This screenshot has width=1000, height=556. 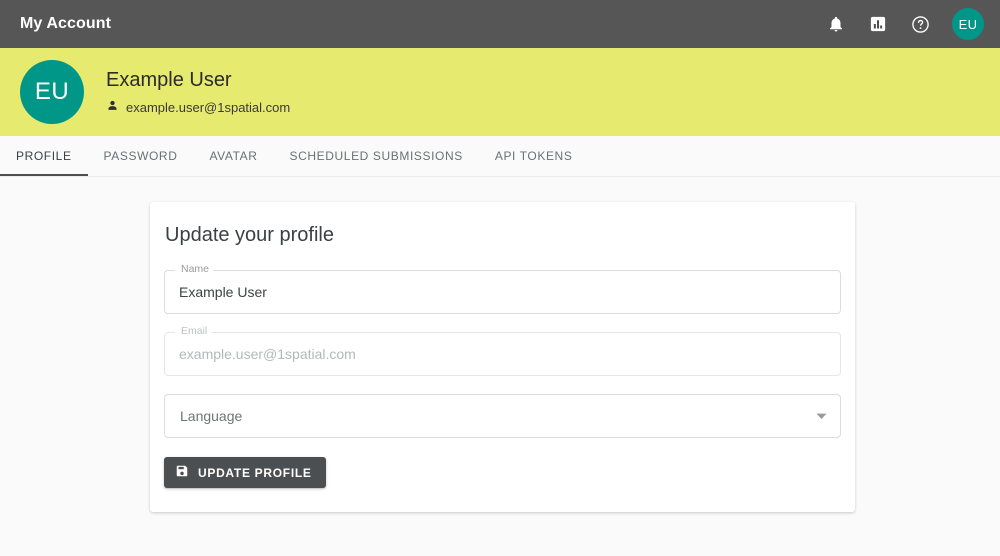 I want to click on update-profile-button-label: UPDATE PROFILE, so click(x=255, y=472).